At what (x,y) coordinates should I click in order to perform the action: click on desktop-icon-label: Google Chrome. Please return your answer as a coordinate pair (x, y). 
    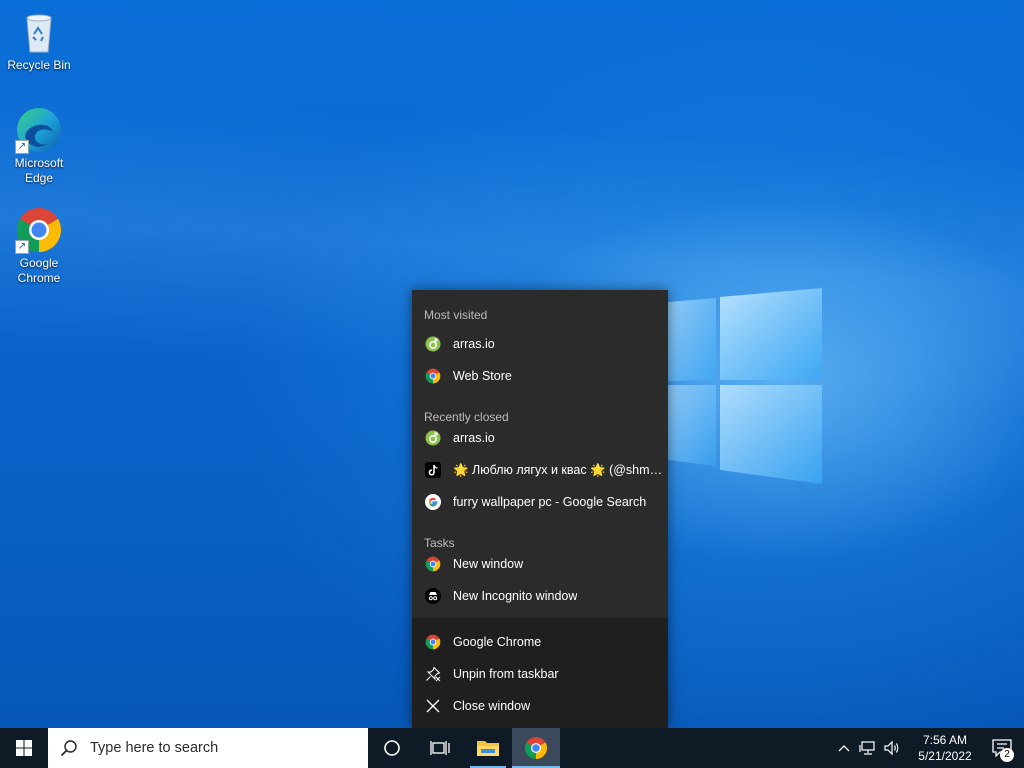
    Looking at the image, I should click on (39, 270).